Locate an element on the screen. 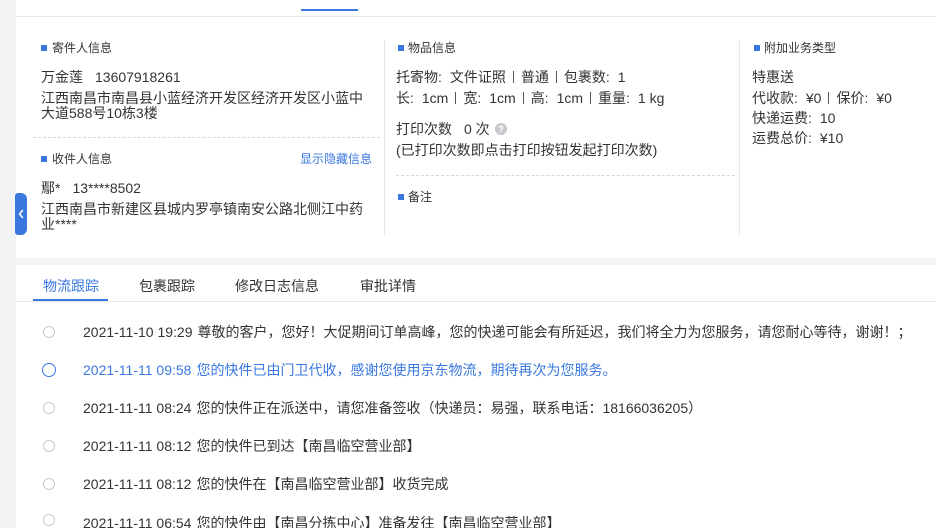 Image resolution: width=936 pixels, height=528 pixels. timeline-item: 2021-11-11 08:12 您的快件在【南昌临空营业部】收货完成 is located at coordinates (265, 484).